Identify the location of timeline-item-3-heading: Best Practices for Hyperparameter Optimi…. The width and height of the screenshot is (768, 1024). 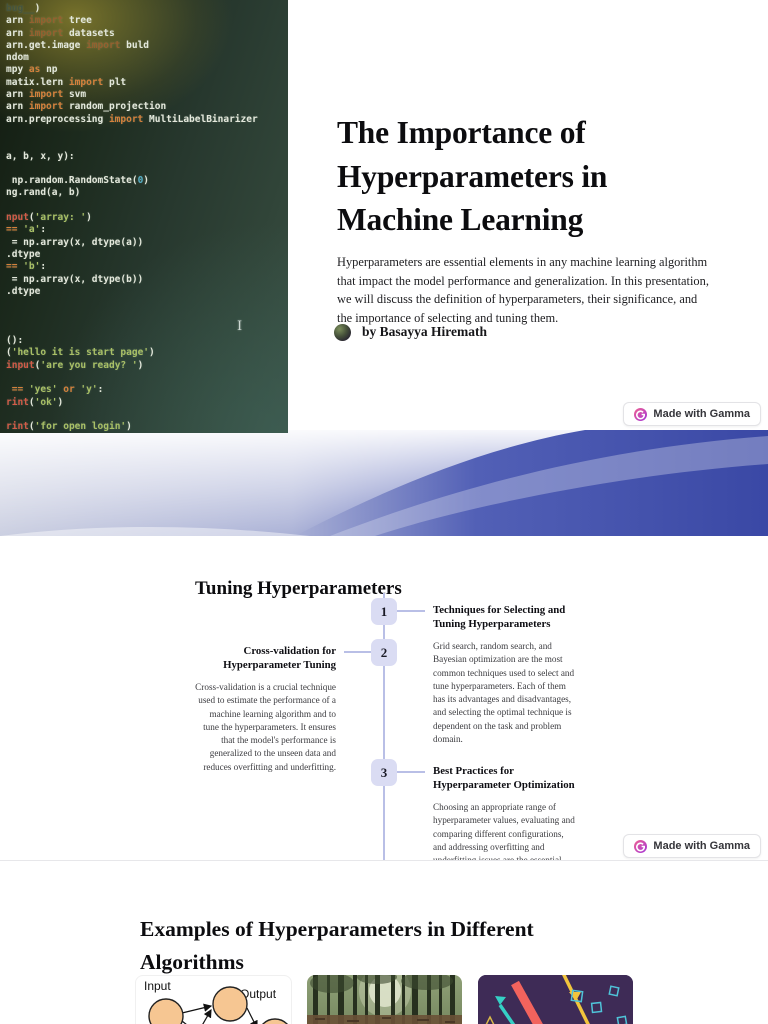
(504, 778).